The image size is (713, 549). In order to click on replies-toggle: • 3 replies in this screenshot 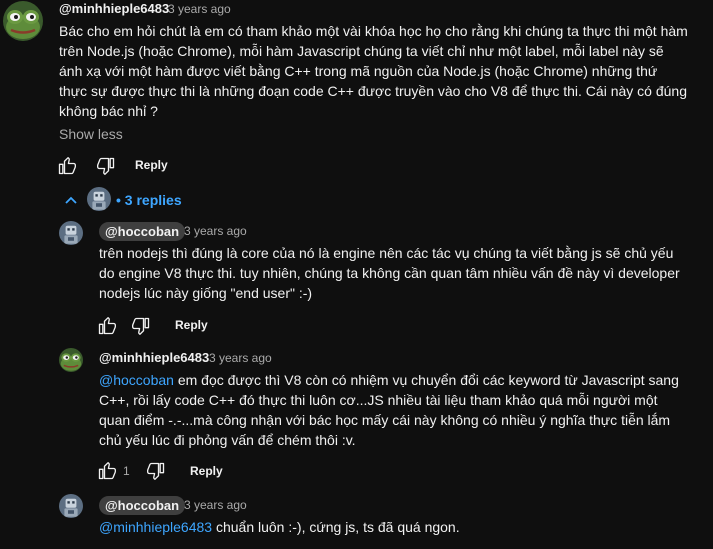, I will do `click(149, 200)`.